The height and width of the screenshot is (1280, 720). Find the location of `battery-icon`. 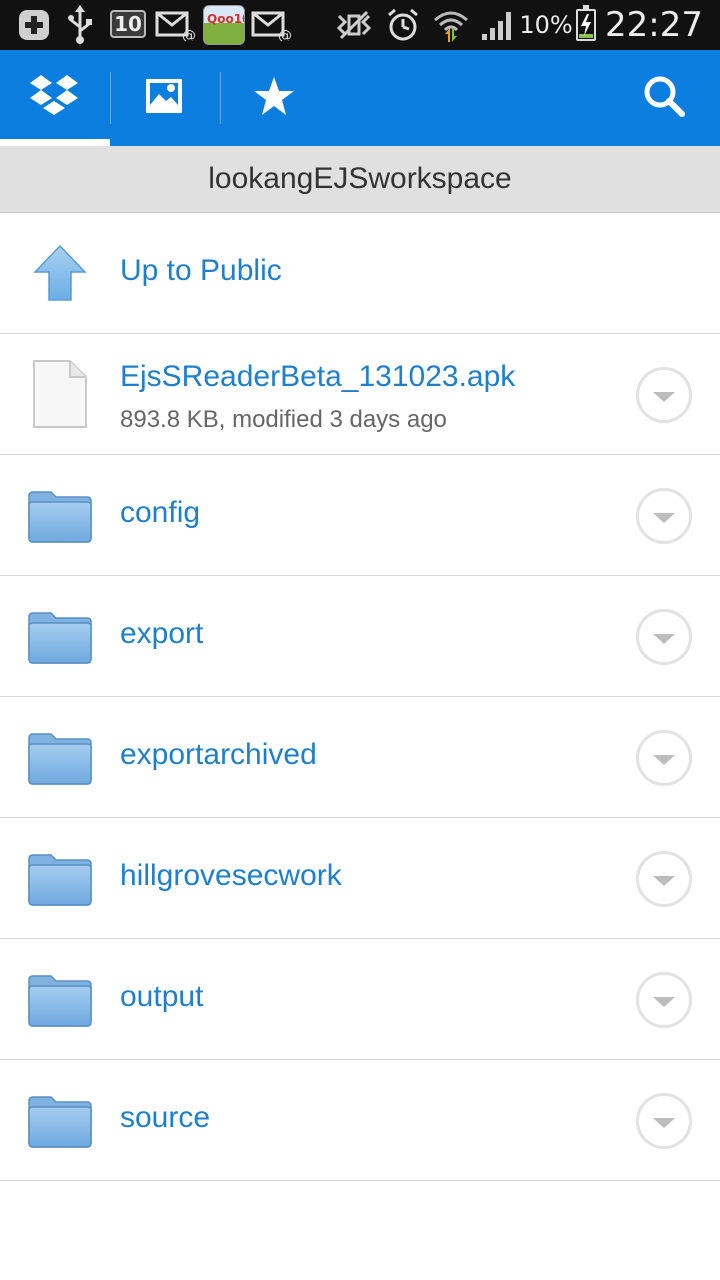

battery-icon is located at coordinates (586, 23).